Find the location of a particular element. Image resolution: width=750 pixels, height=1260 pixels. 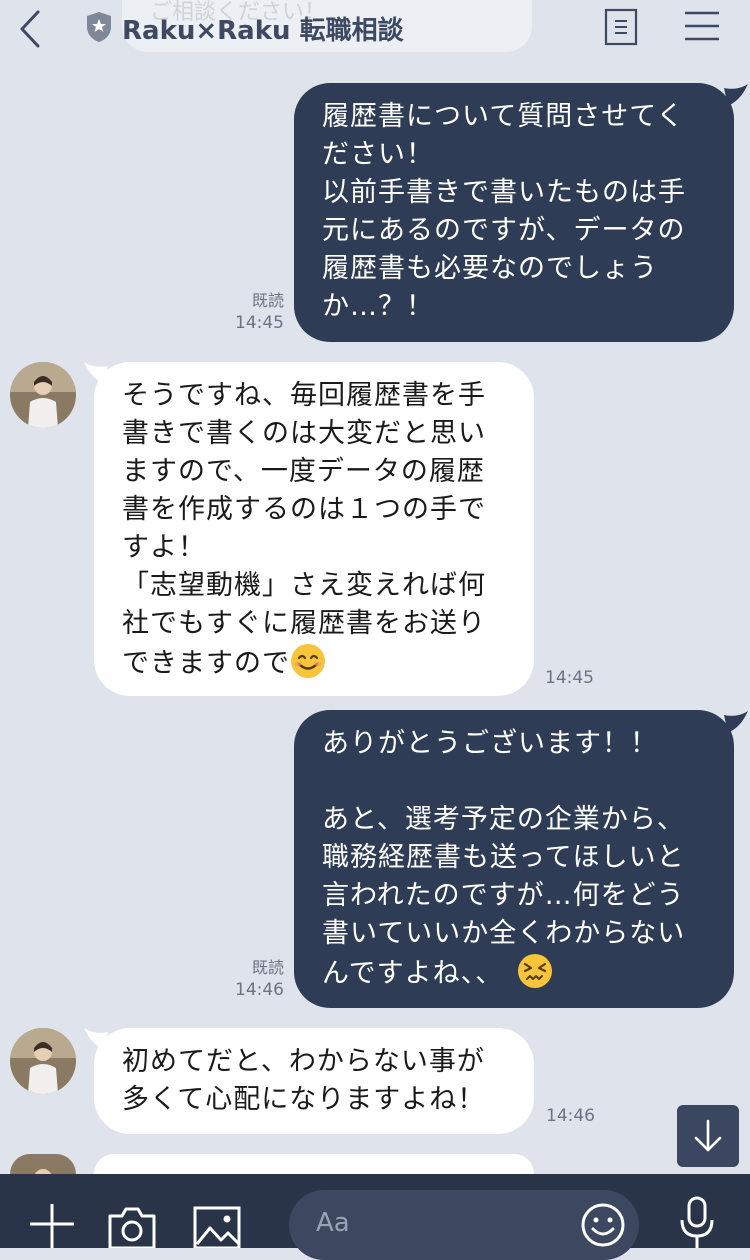

message-line is located at coordinates (515, 782).